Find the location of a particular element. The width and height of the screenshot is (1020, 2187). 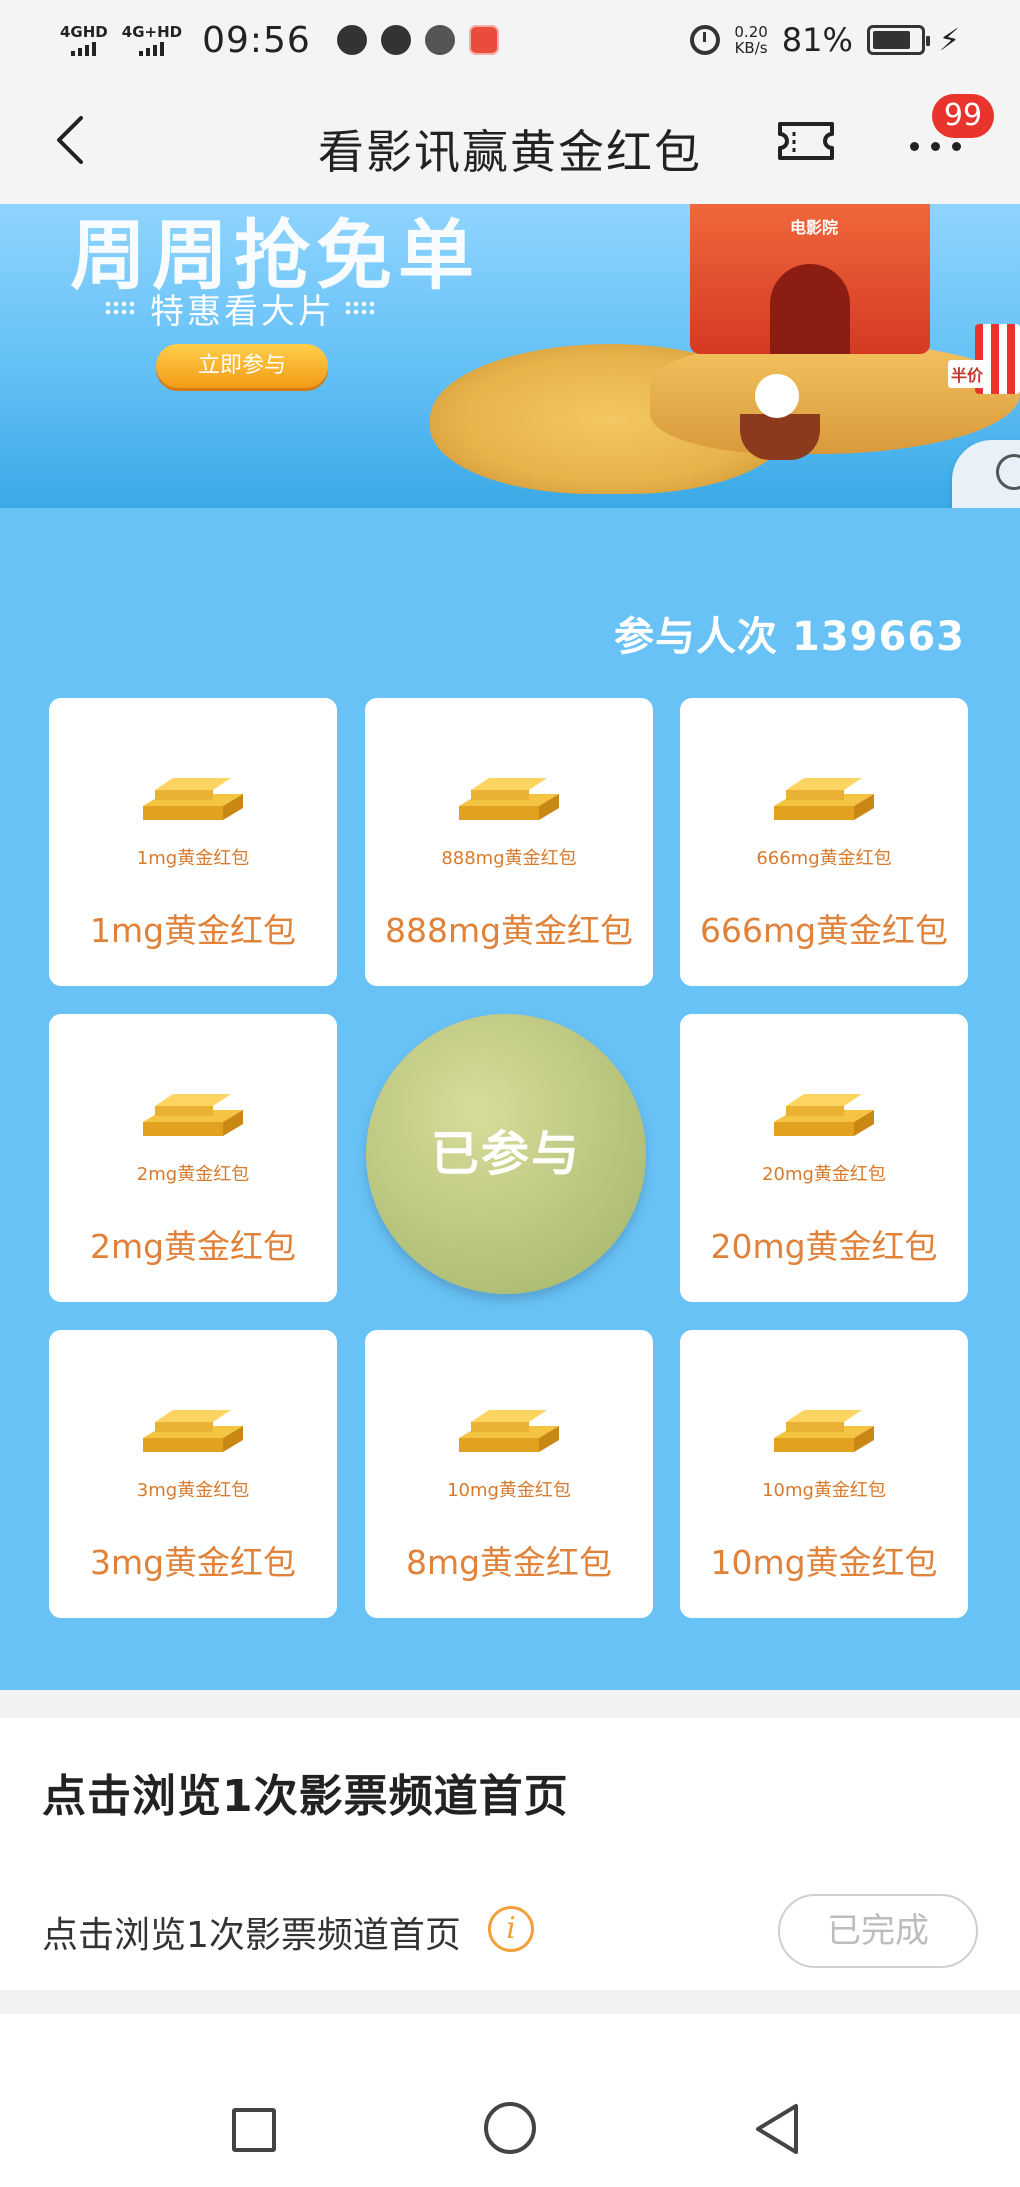

recent-apps-button is located at coordinates (254, 2130).